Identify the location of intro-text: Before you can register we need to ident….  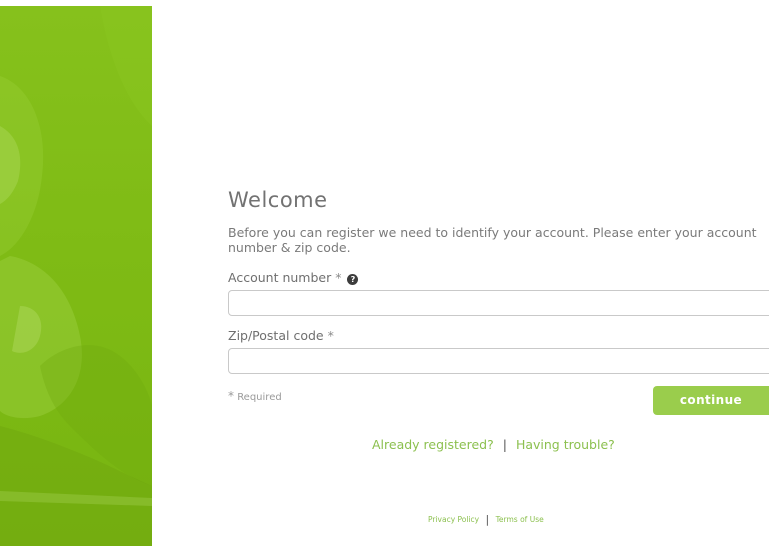
(492, 240).